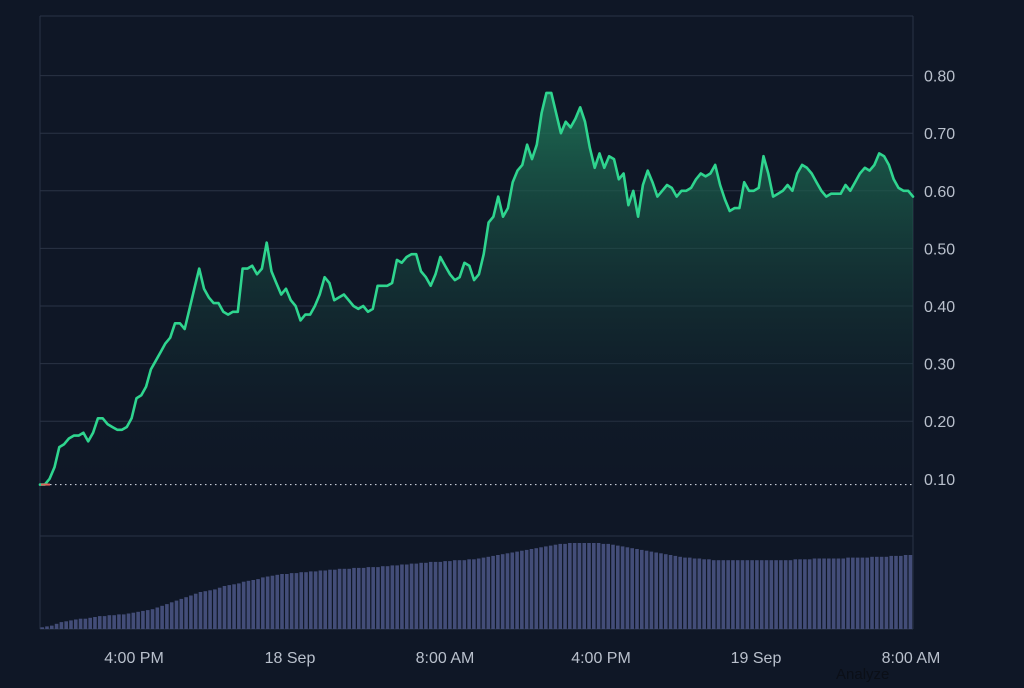  Describe the element at coordinates (939, 422) in the screenshot. I see `y-tick-label: 0.20` at that location.